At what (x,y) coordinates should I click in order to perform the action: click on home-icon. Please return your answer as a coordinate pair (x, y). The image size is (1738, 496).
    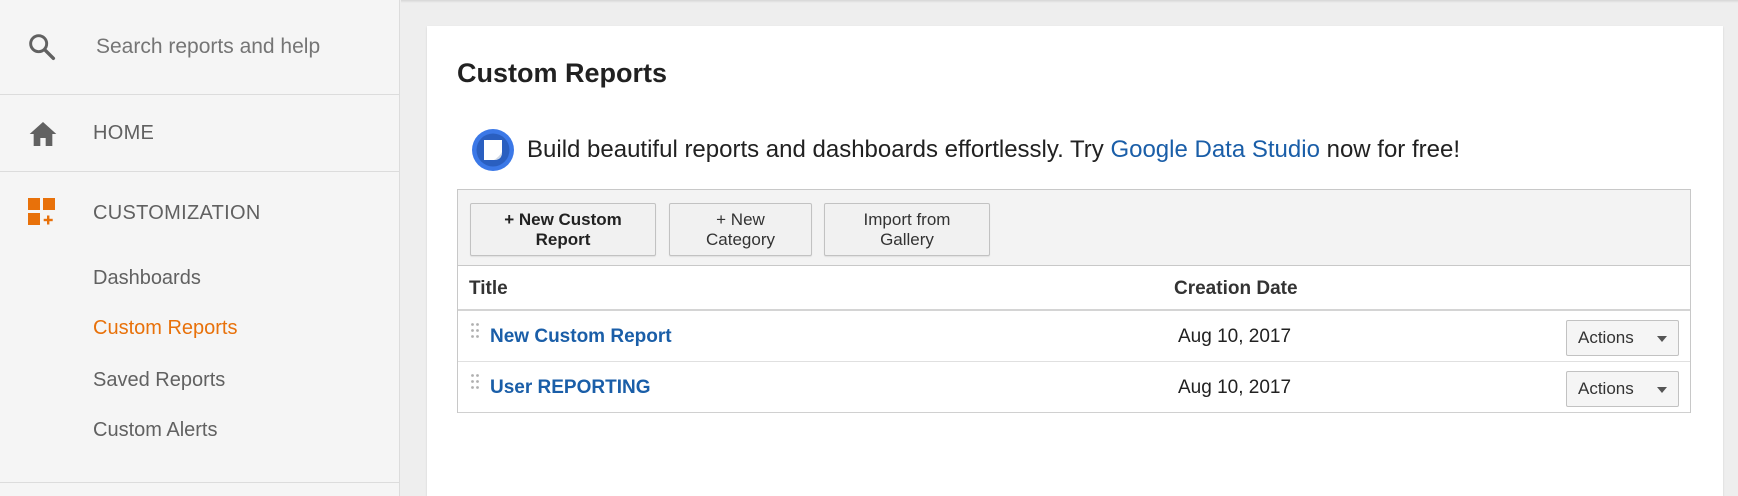
    Looking at the image, I should click on (43, 134).